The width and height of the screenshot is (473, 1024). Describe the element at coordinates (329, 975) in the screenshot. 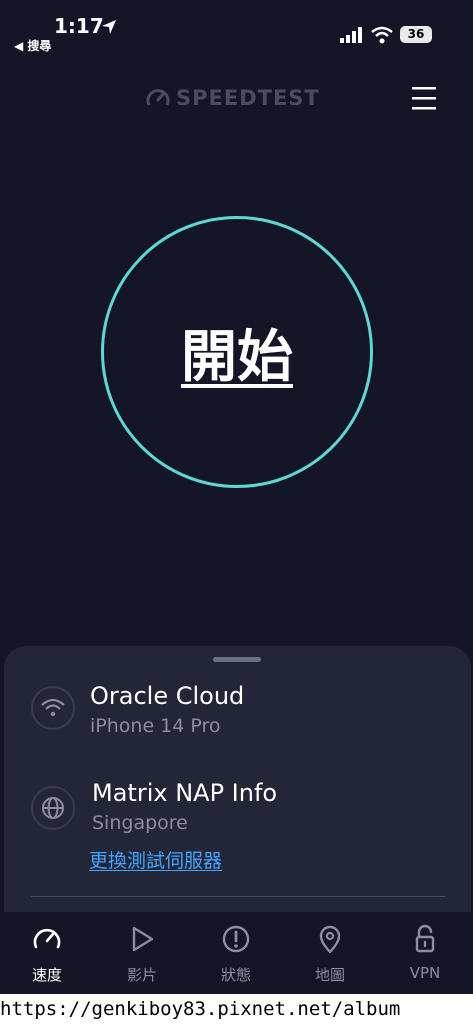

I see `tab-map-label: 地圖` at that location.